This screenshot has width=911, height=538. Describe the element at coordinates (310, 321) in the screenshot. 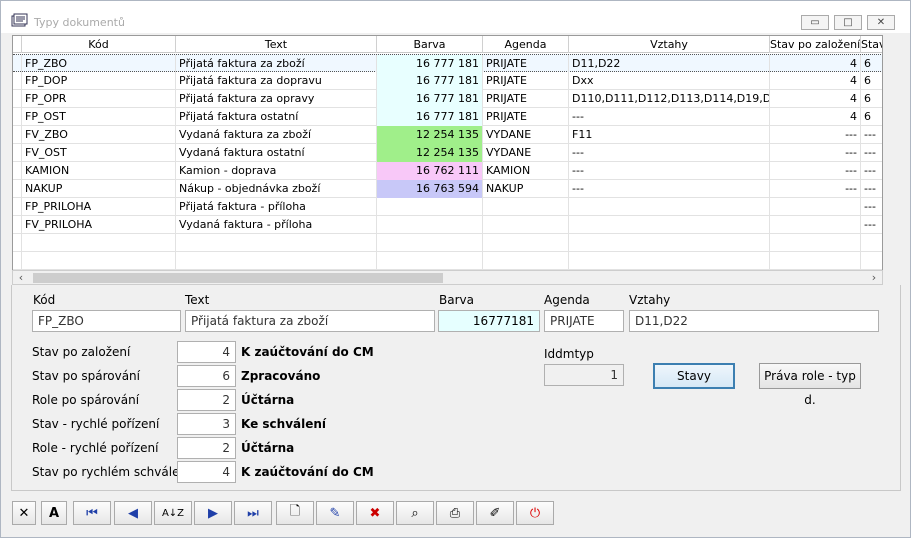

I see `text-field: Přijatá faktura za zboží` at that location.